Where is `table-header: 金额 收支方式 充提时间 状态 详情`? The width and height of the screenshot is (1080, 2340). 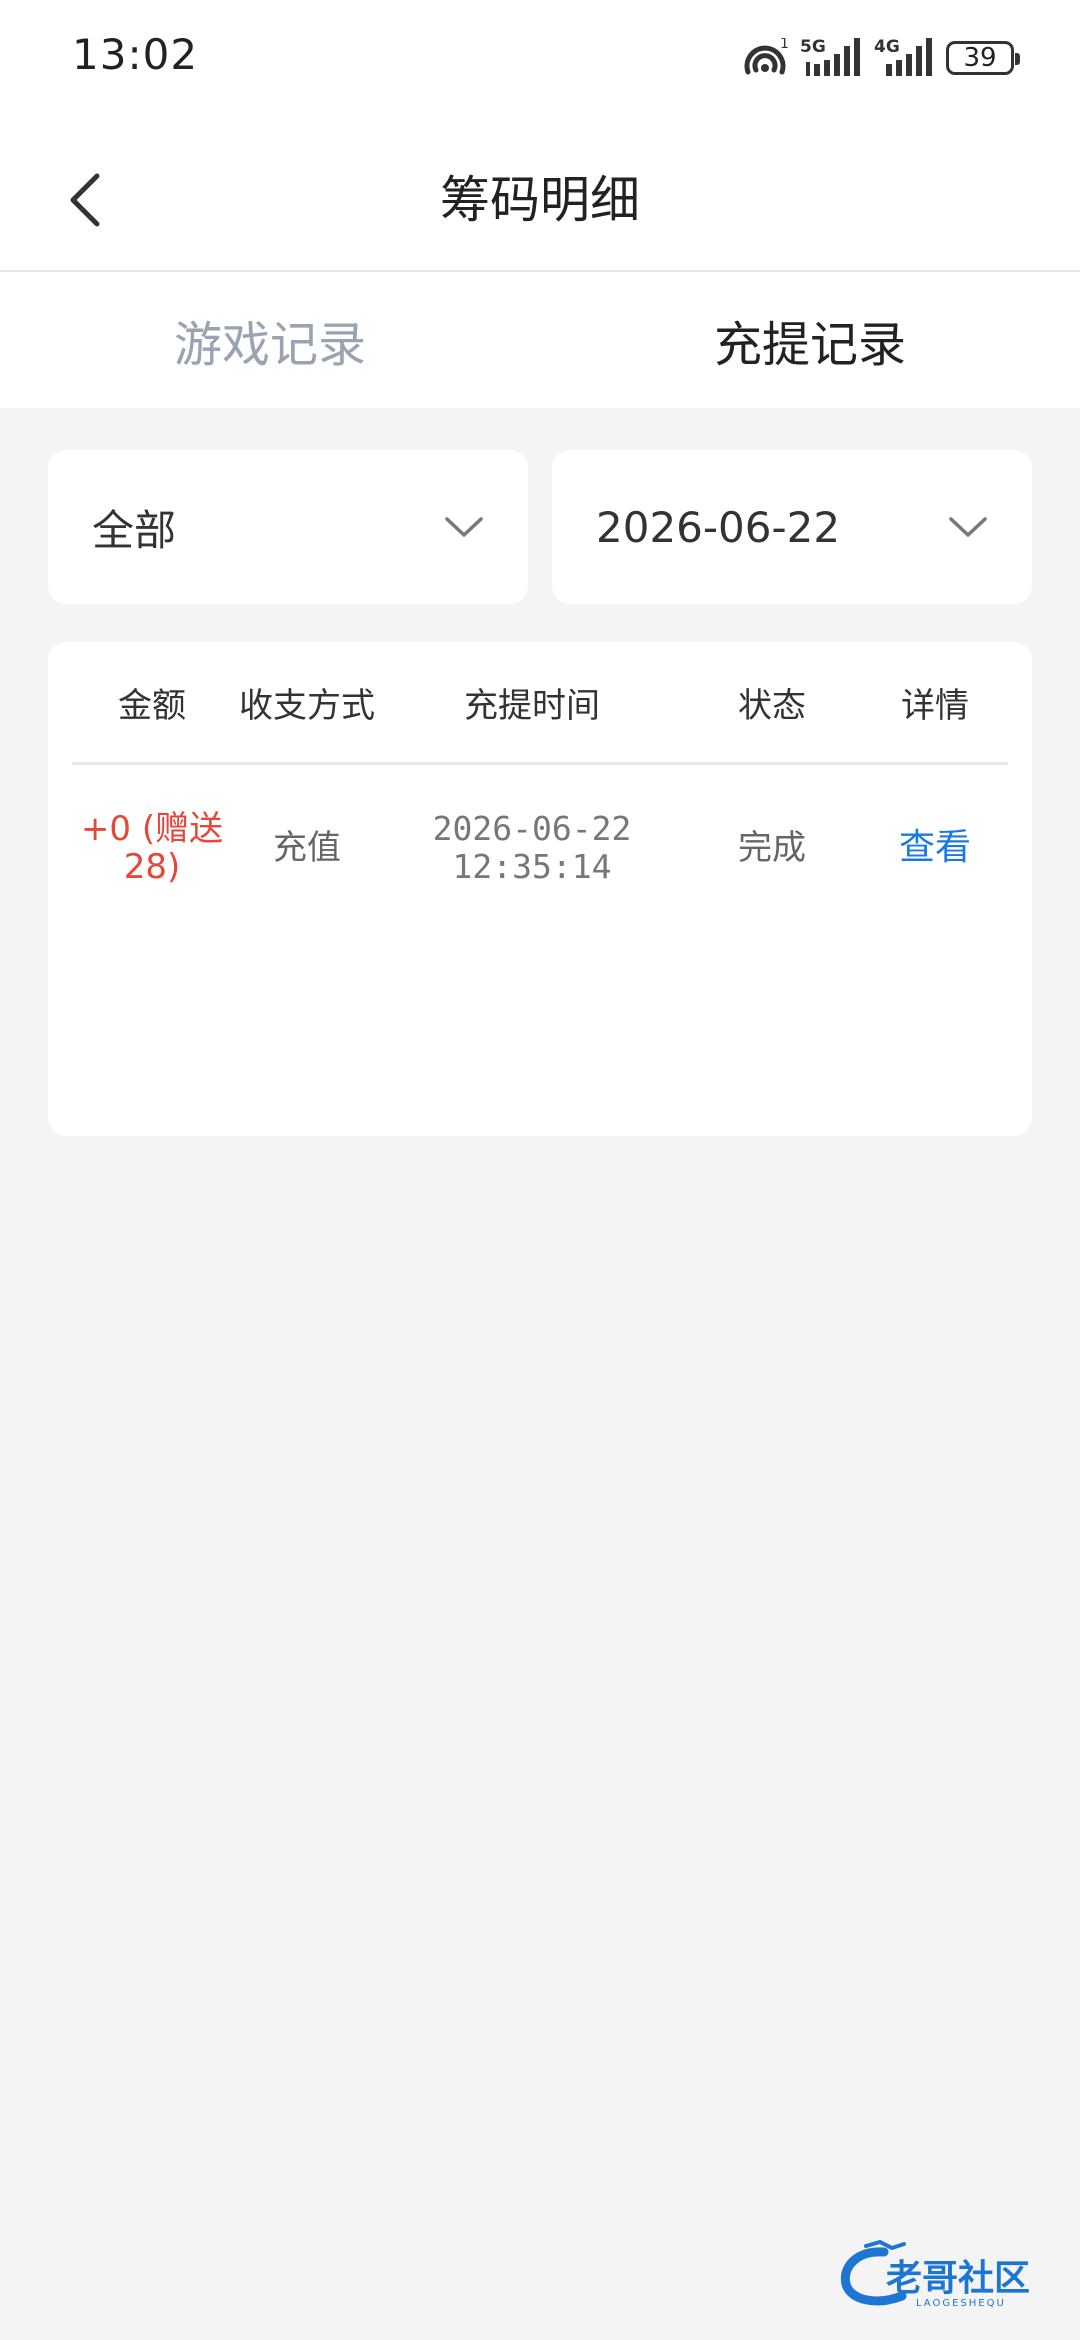 table-header: 金额 收支方式 充提时间 状态 详情 is located at coordinates (540, 703).